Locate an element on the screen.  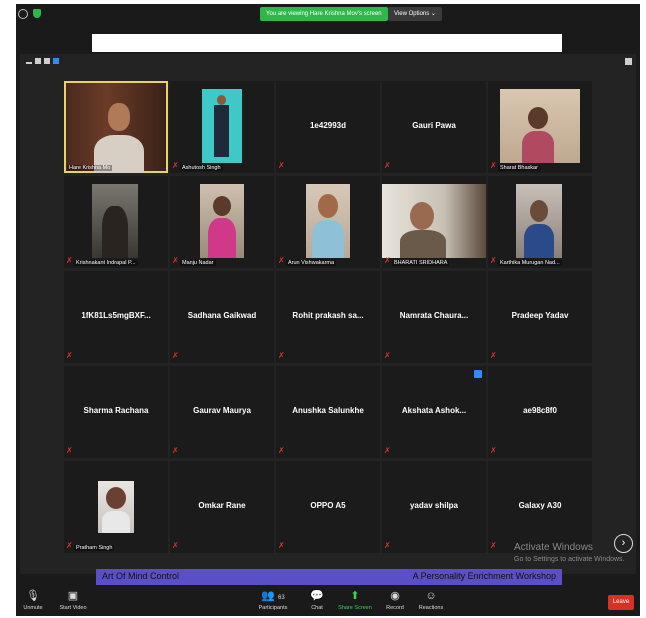
participant-label: Ashutosh Singh is located at coordinates (201, 168).